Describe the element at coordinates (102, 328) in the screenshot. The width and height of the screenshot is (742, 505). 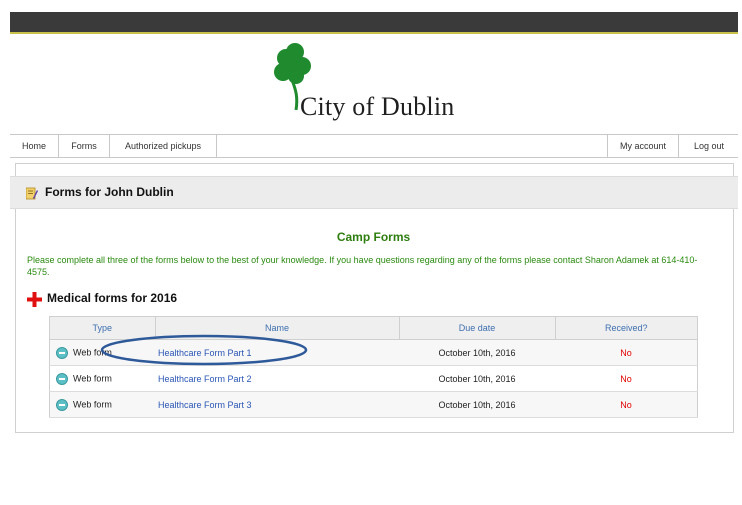
I see `column-header-type: Type` at that location.